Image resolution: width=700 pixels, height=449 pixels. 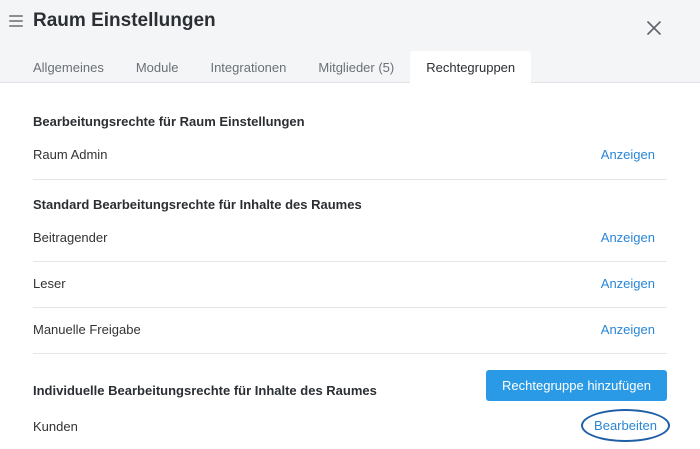 What do you see at coordinates (157, 67) in the screenshot?
I see `tab-module: Module` at bounding box center [157, 67].